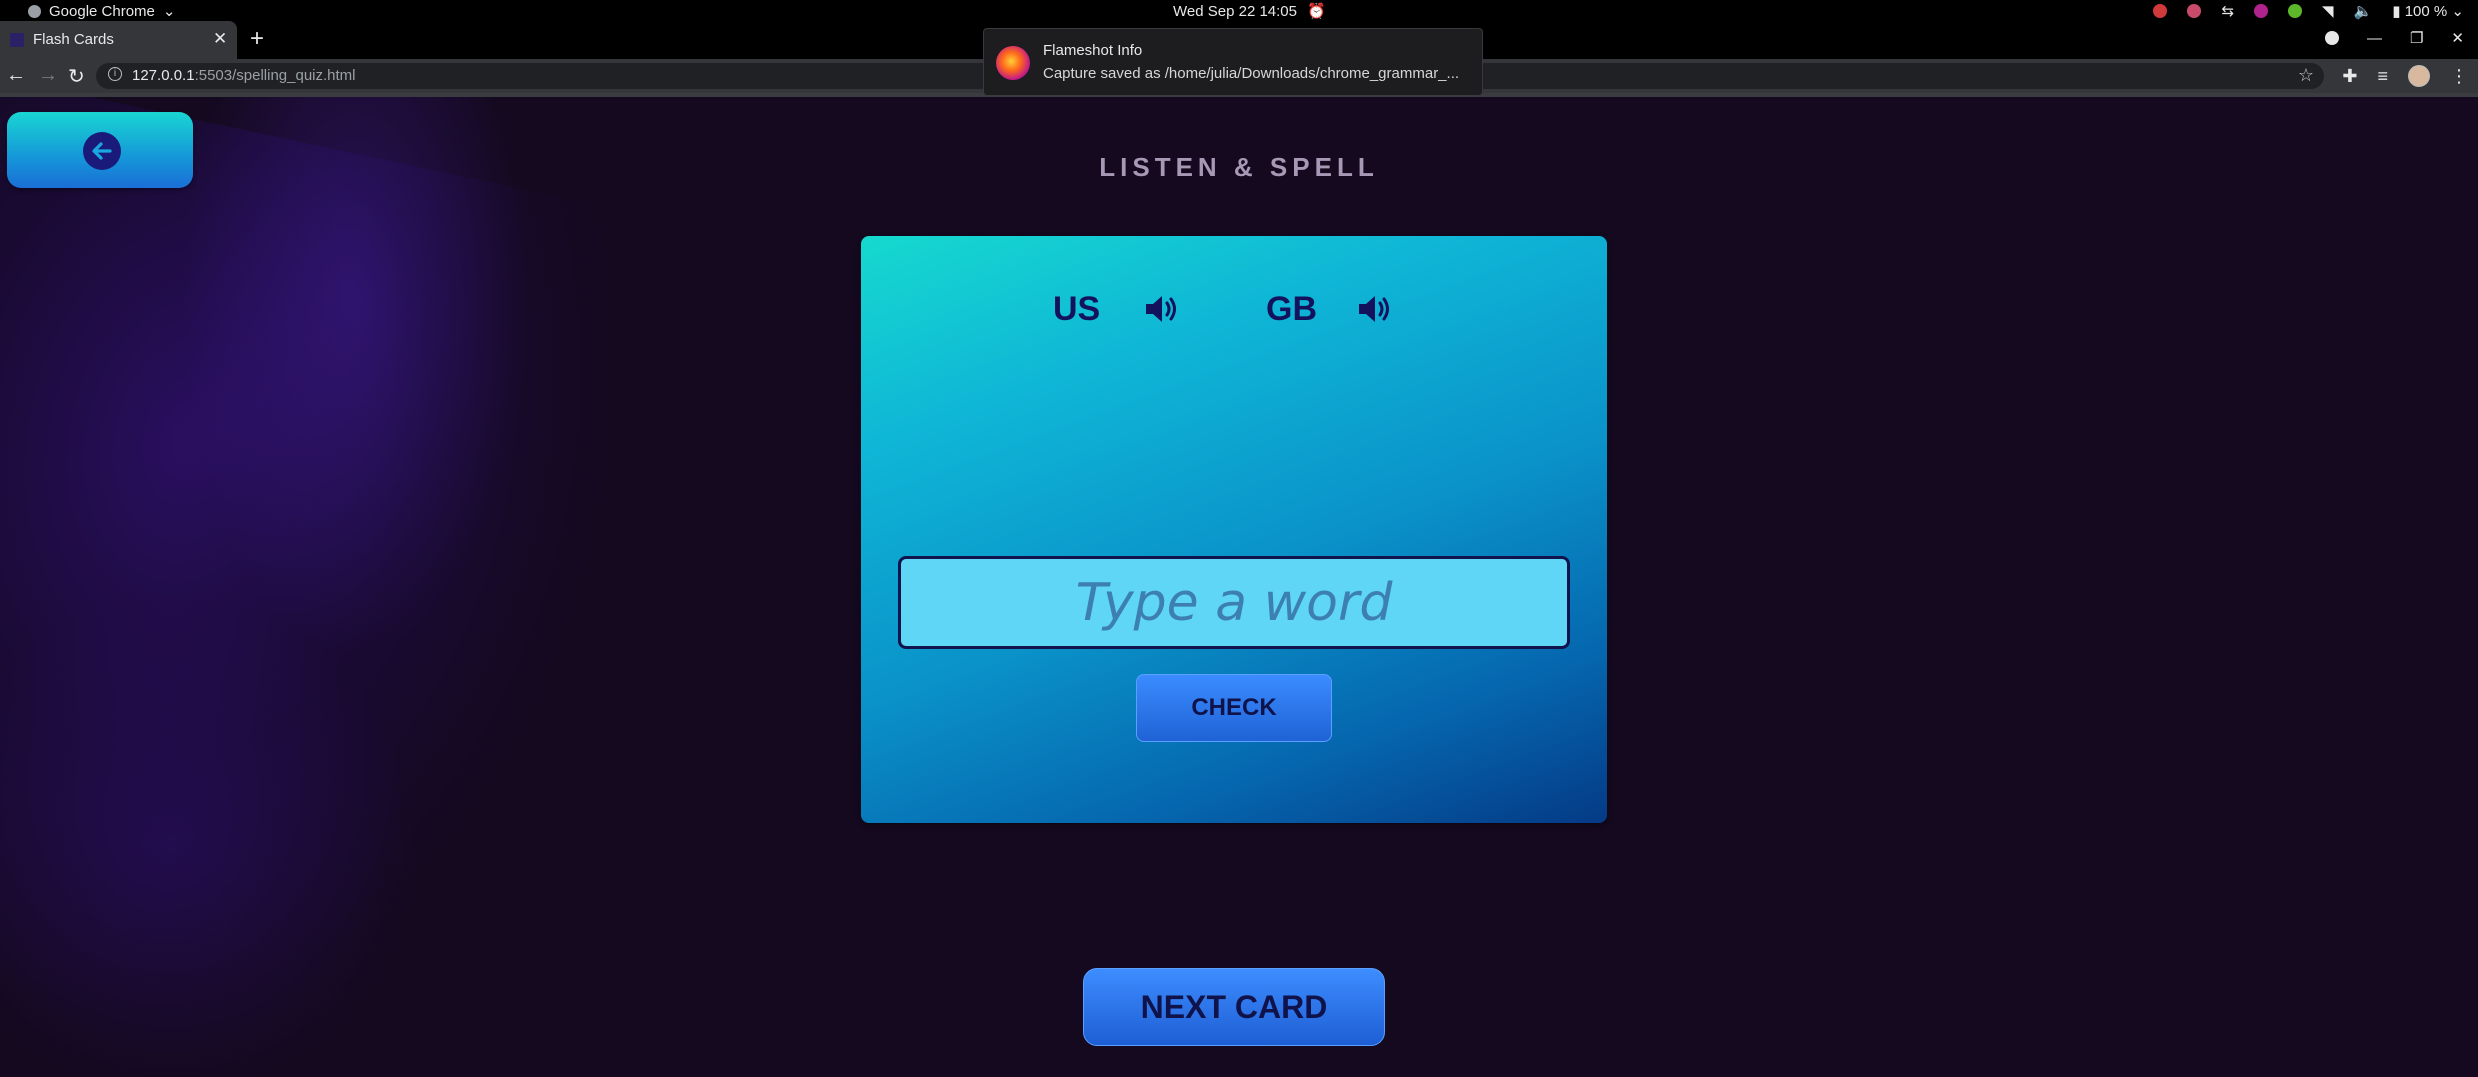 This screenshot has width=2478, height=1077. Describe the element at coordinates (2394, 38) in the screenshot. I see `window-controls: — ❐ ✕` at that location.